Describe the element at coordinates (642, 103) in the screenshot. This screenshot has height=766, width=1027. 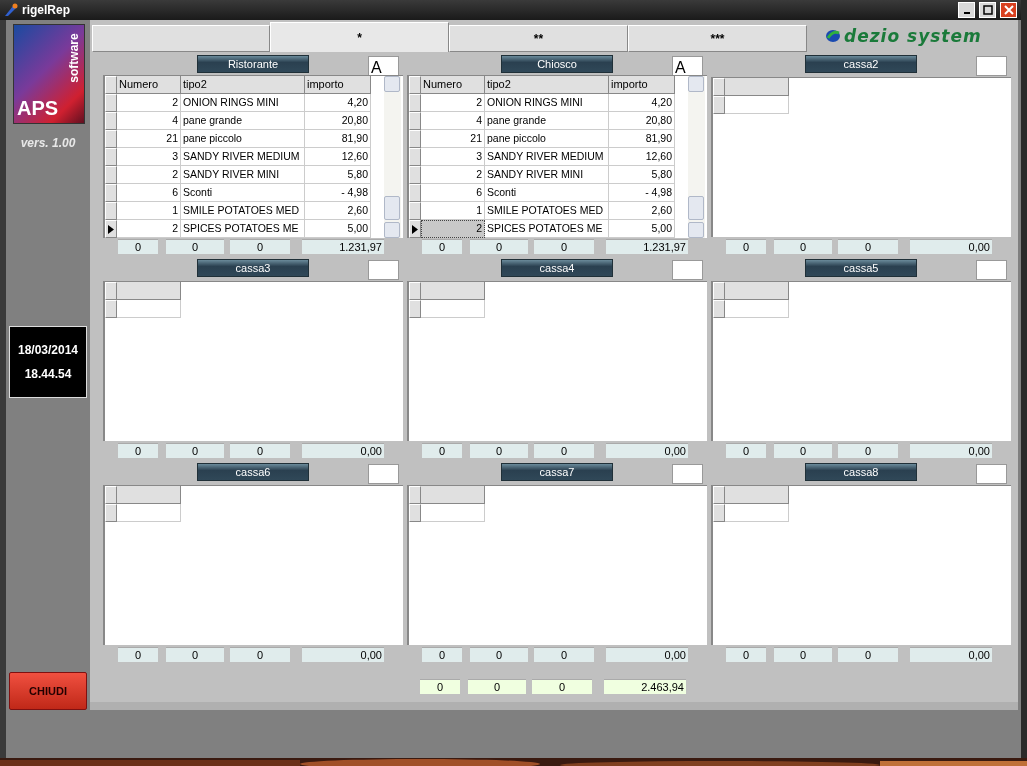
I see `table-cell: 4,20` at that location.